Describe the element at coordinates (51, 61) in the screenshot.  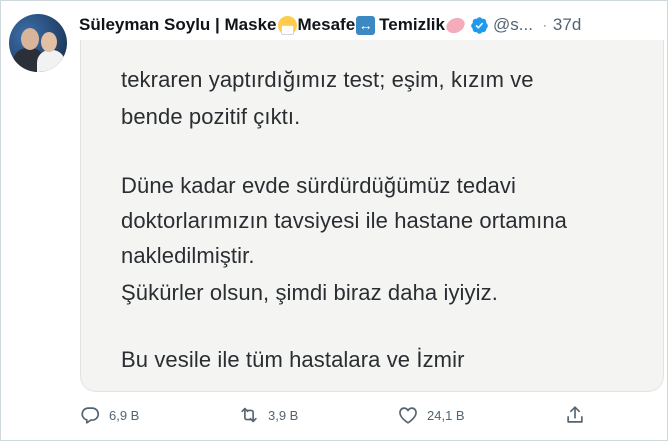
I see `avatar-person-right` at that location.